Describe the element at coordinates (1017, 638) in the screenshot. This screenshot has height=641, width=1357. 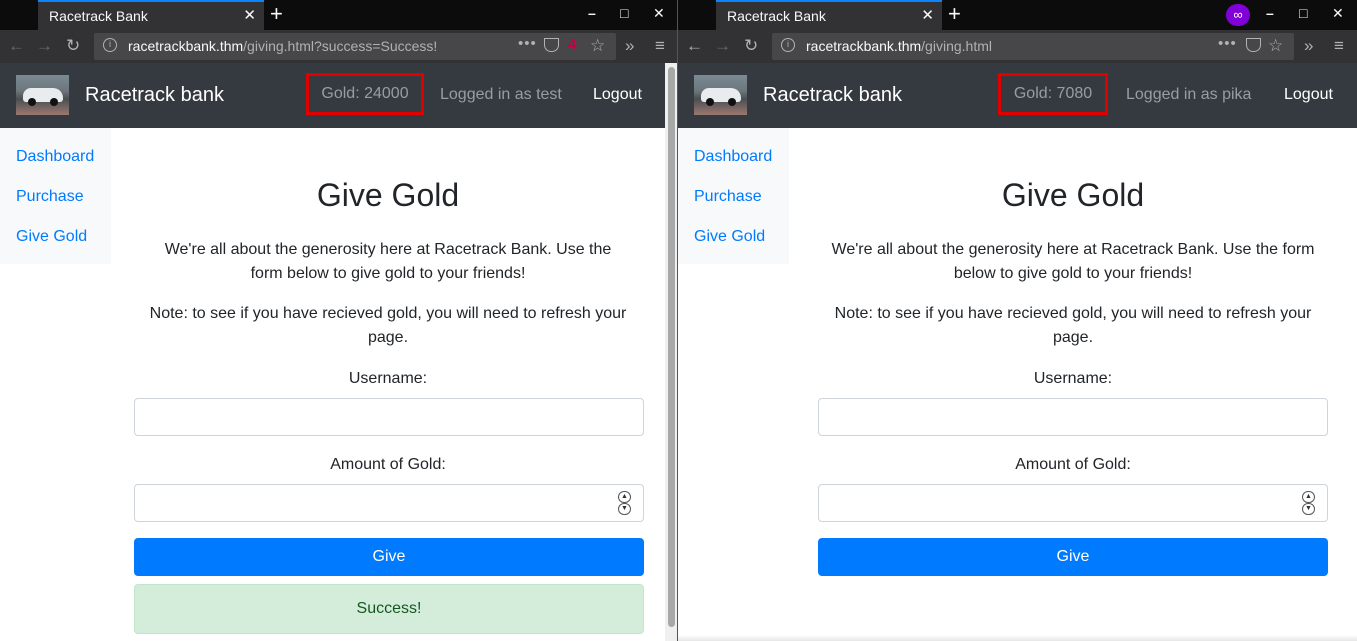
I see `bottom-edge` at that location.